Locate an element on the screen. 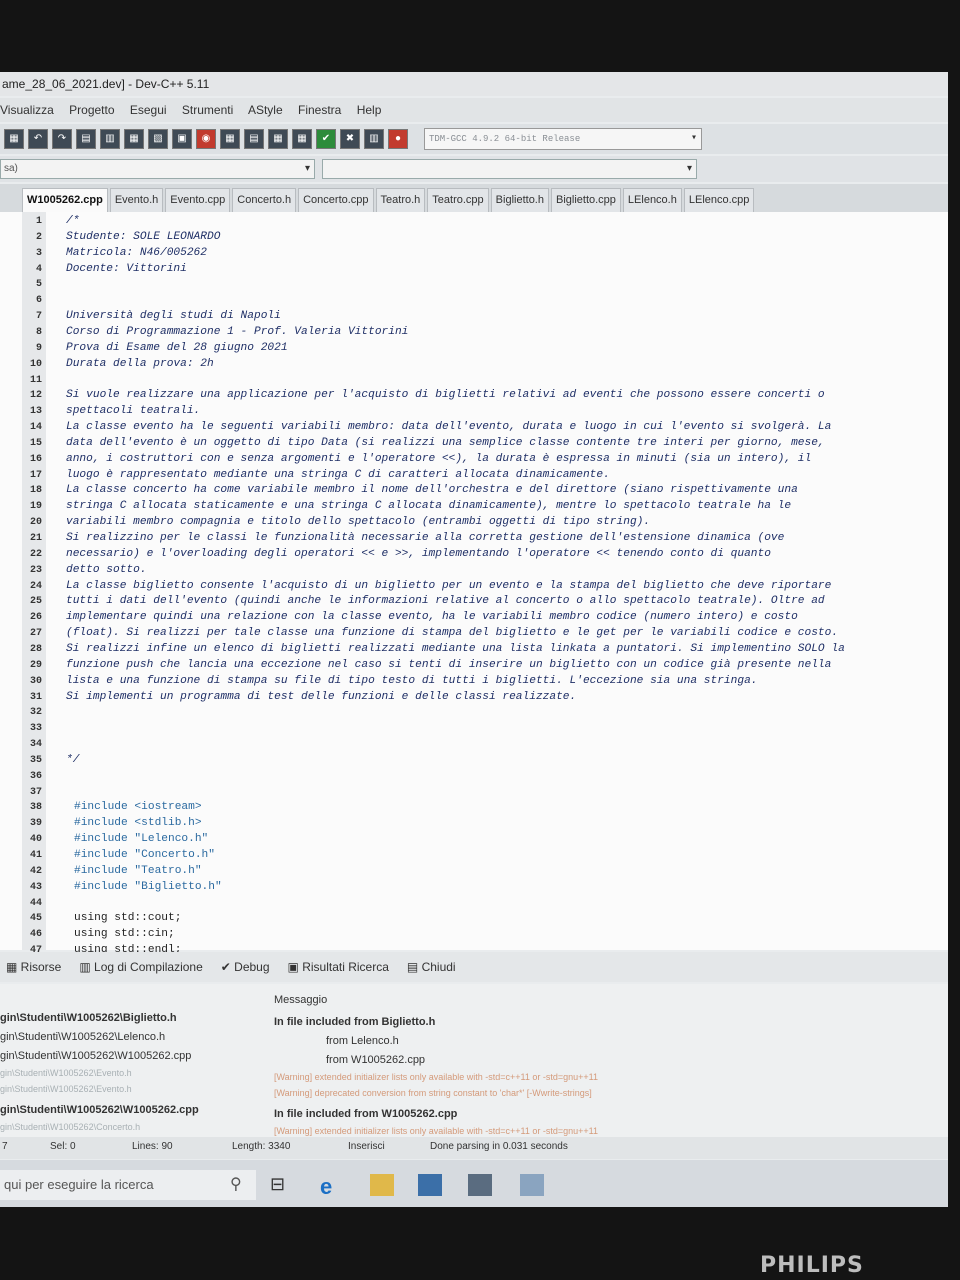  tab-chiudi: ▤ Chiudi is located at coordinates (431, 967).